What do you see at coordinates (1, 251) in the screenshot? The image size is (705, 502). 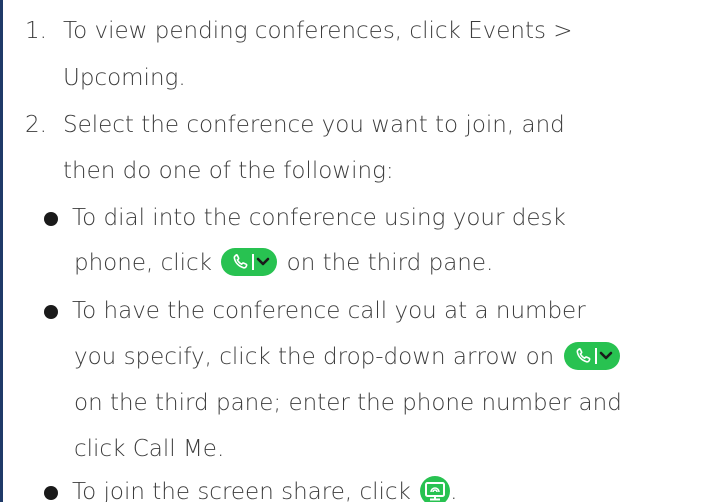 I see `left-border` at bounding box center [1, 251].